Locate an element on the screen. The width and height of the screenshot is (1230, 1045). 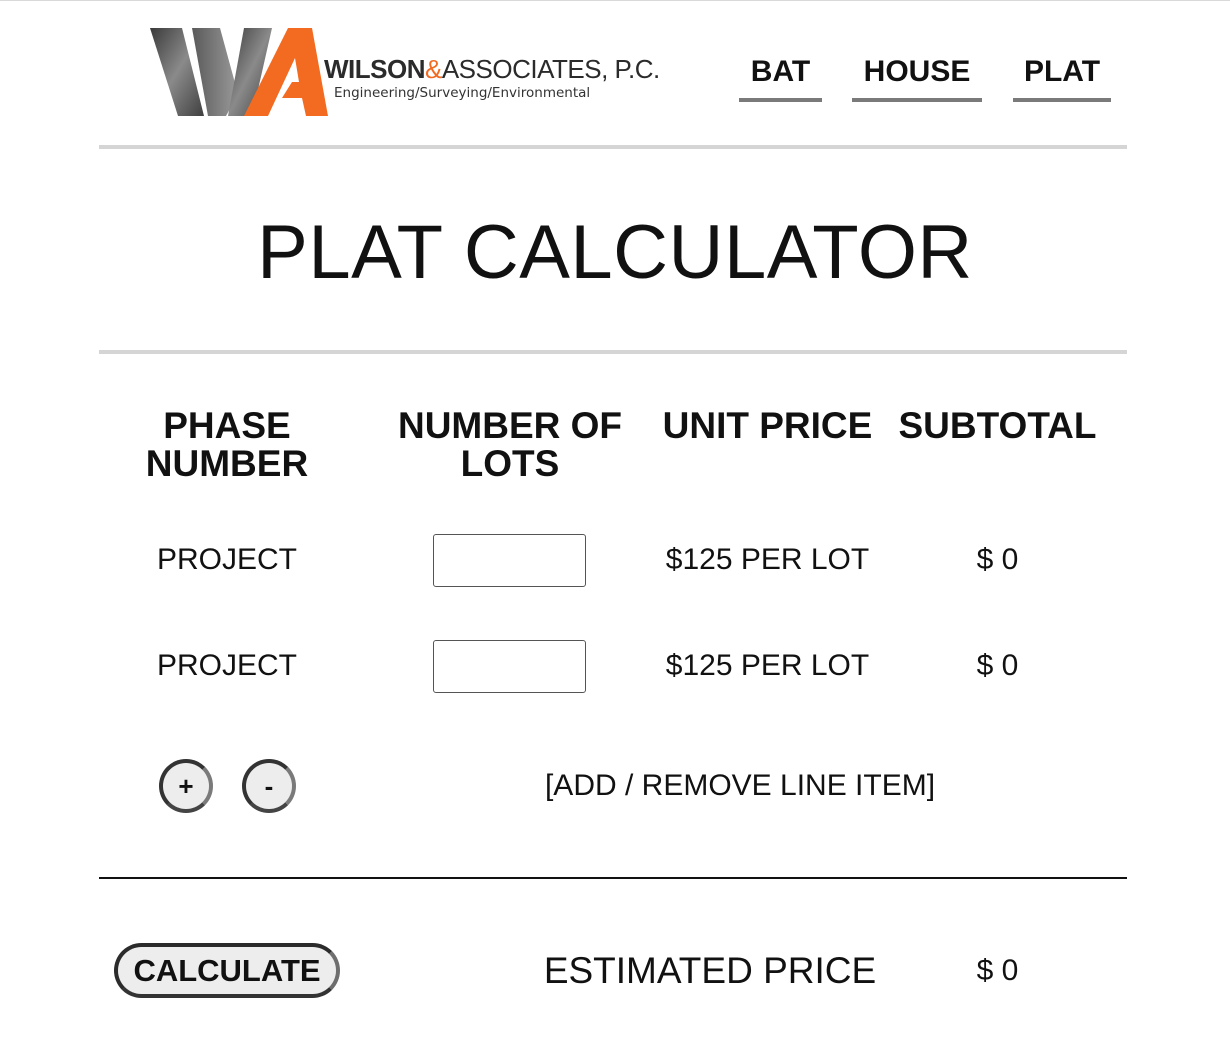
summary-divider is located at coordinates (613, 878).